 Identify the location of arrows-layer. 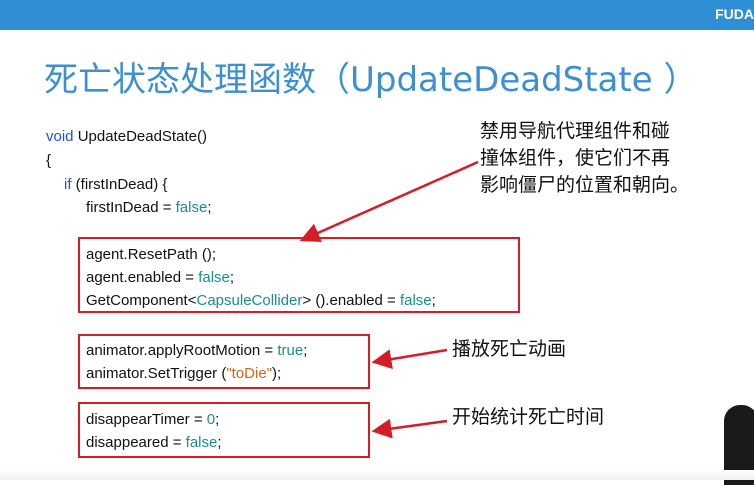
(389, 299).